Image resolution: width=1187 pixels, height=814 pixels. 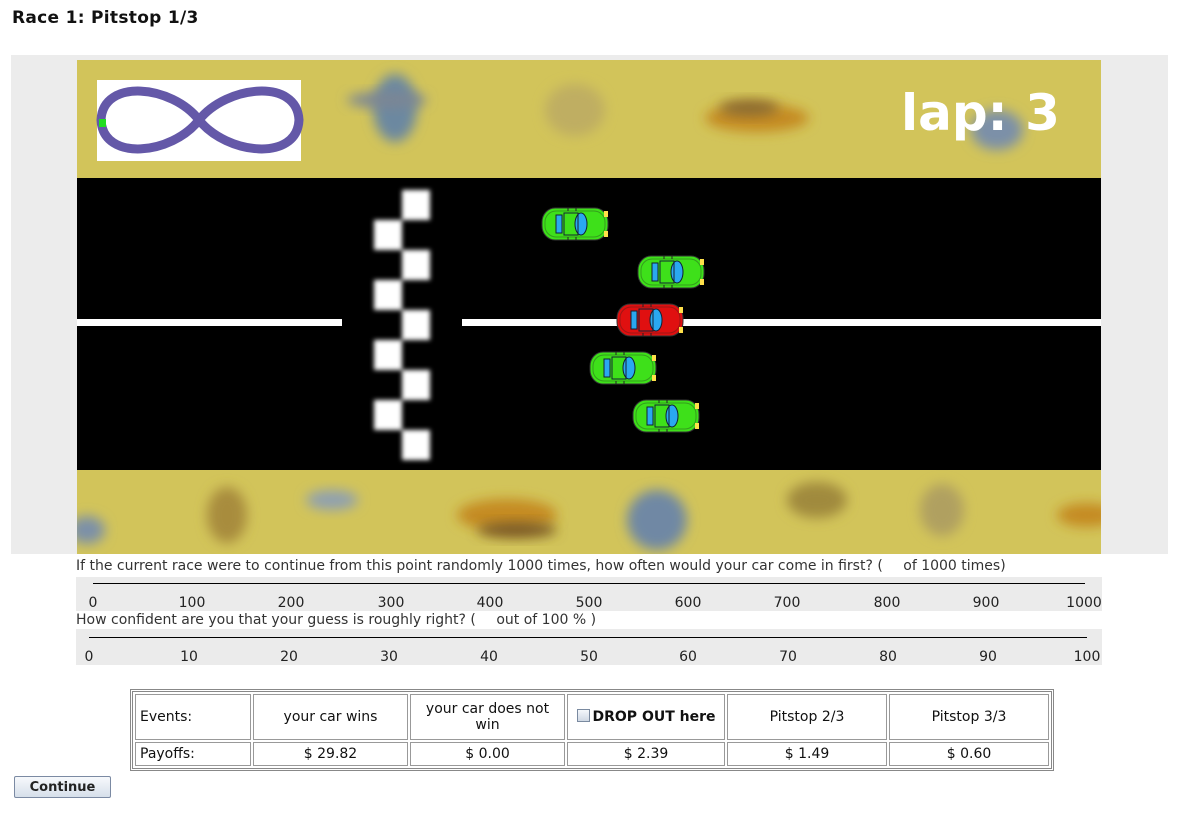 What do you see at coordinates (289, 657) in the screenshot?
I see `slider-tick-label: 20` at bounding box center [289, 657].